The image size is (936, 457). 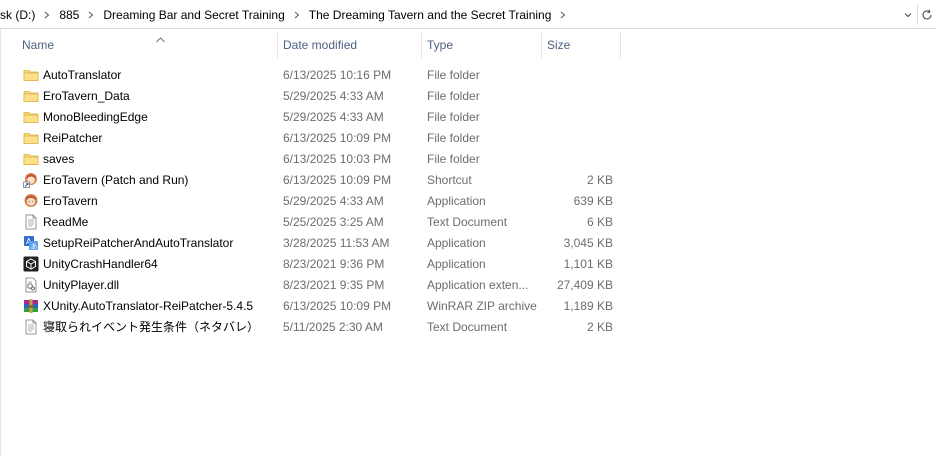 What do you see at coordinates (333, 326) in the screenshot?
I see `file-date-modified: 5/11/2025 2:30 AM` at bounding box center [333, 326].